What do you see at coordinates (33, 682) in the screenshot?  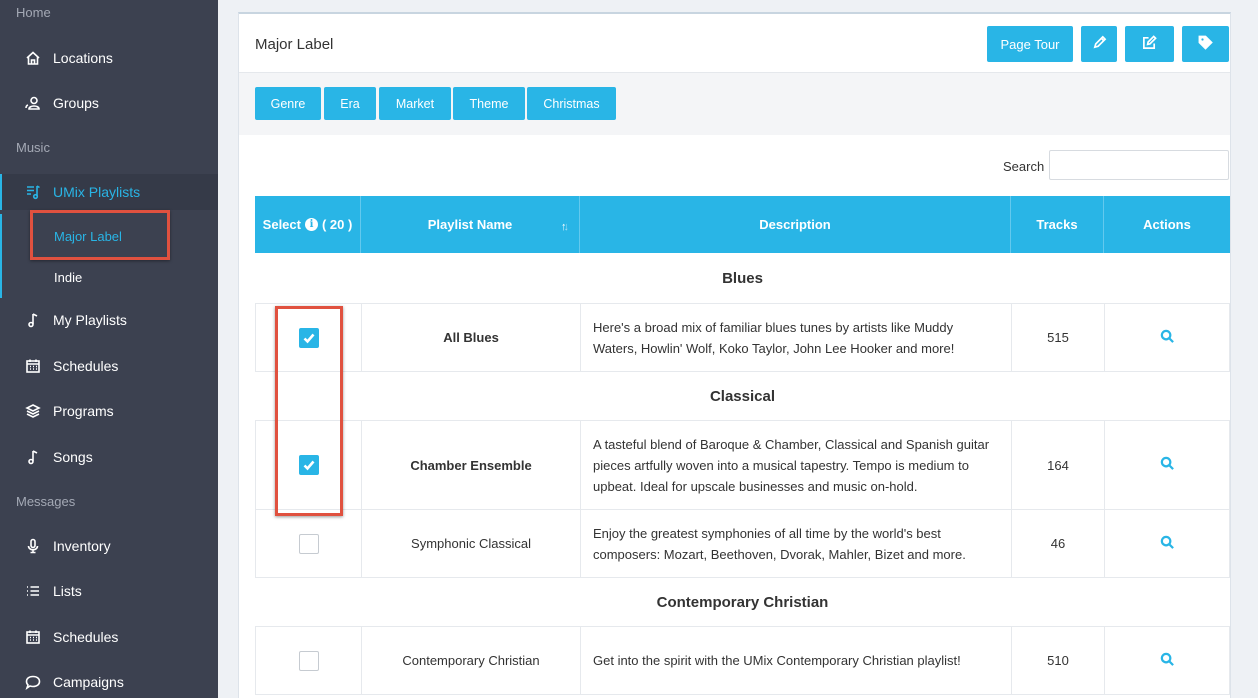 I see `chat-icon` at bounding box center [33, 682].